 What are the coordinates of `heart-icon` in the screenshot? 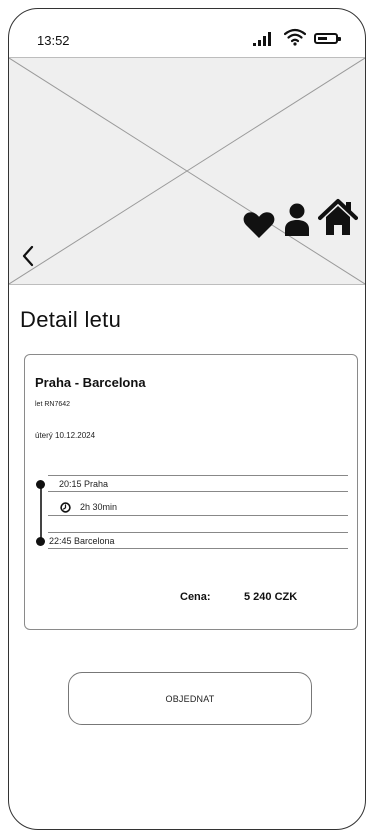 It's located at (259, 225).